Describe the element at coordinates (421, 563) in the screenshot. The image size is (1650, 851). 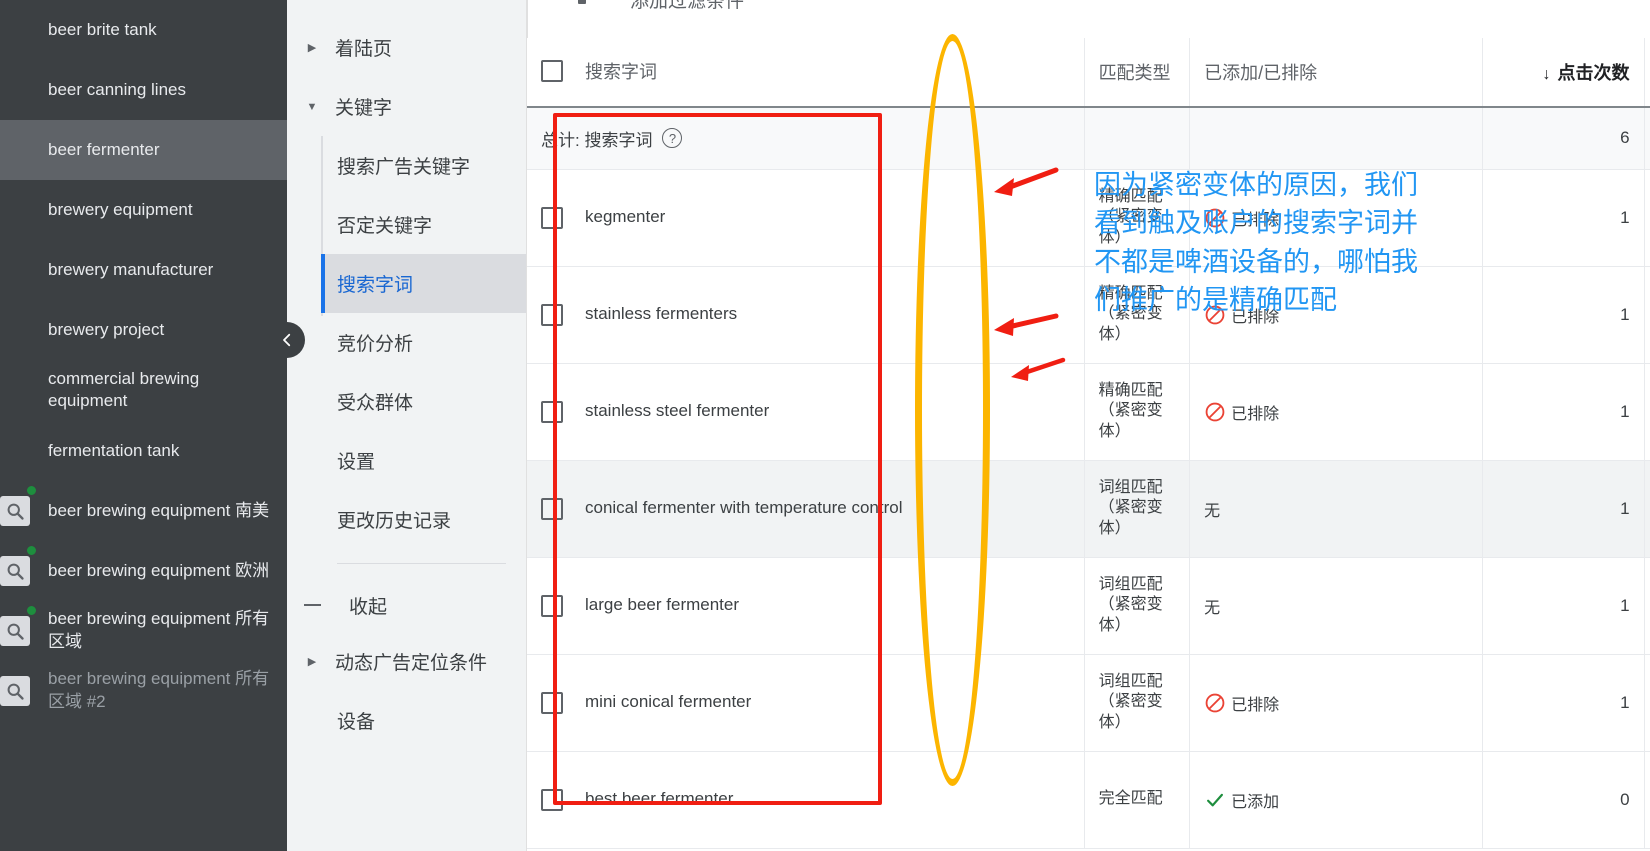
I see `nav-divider` at that location.